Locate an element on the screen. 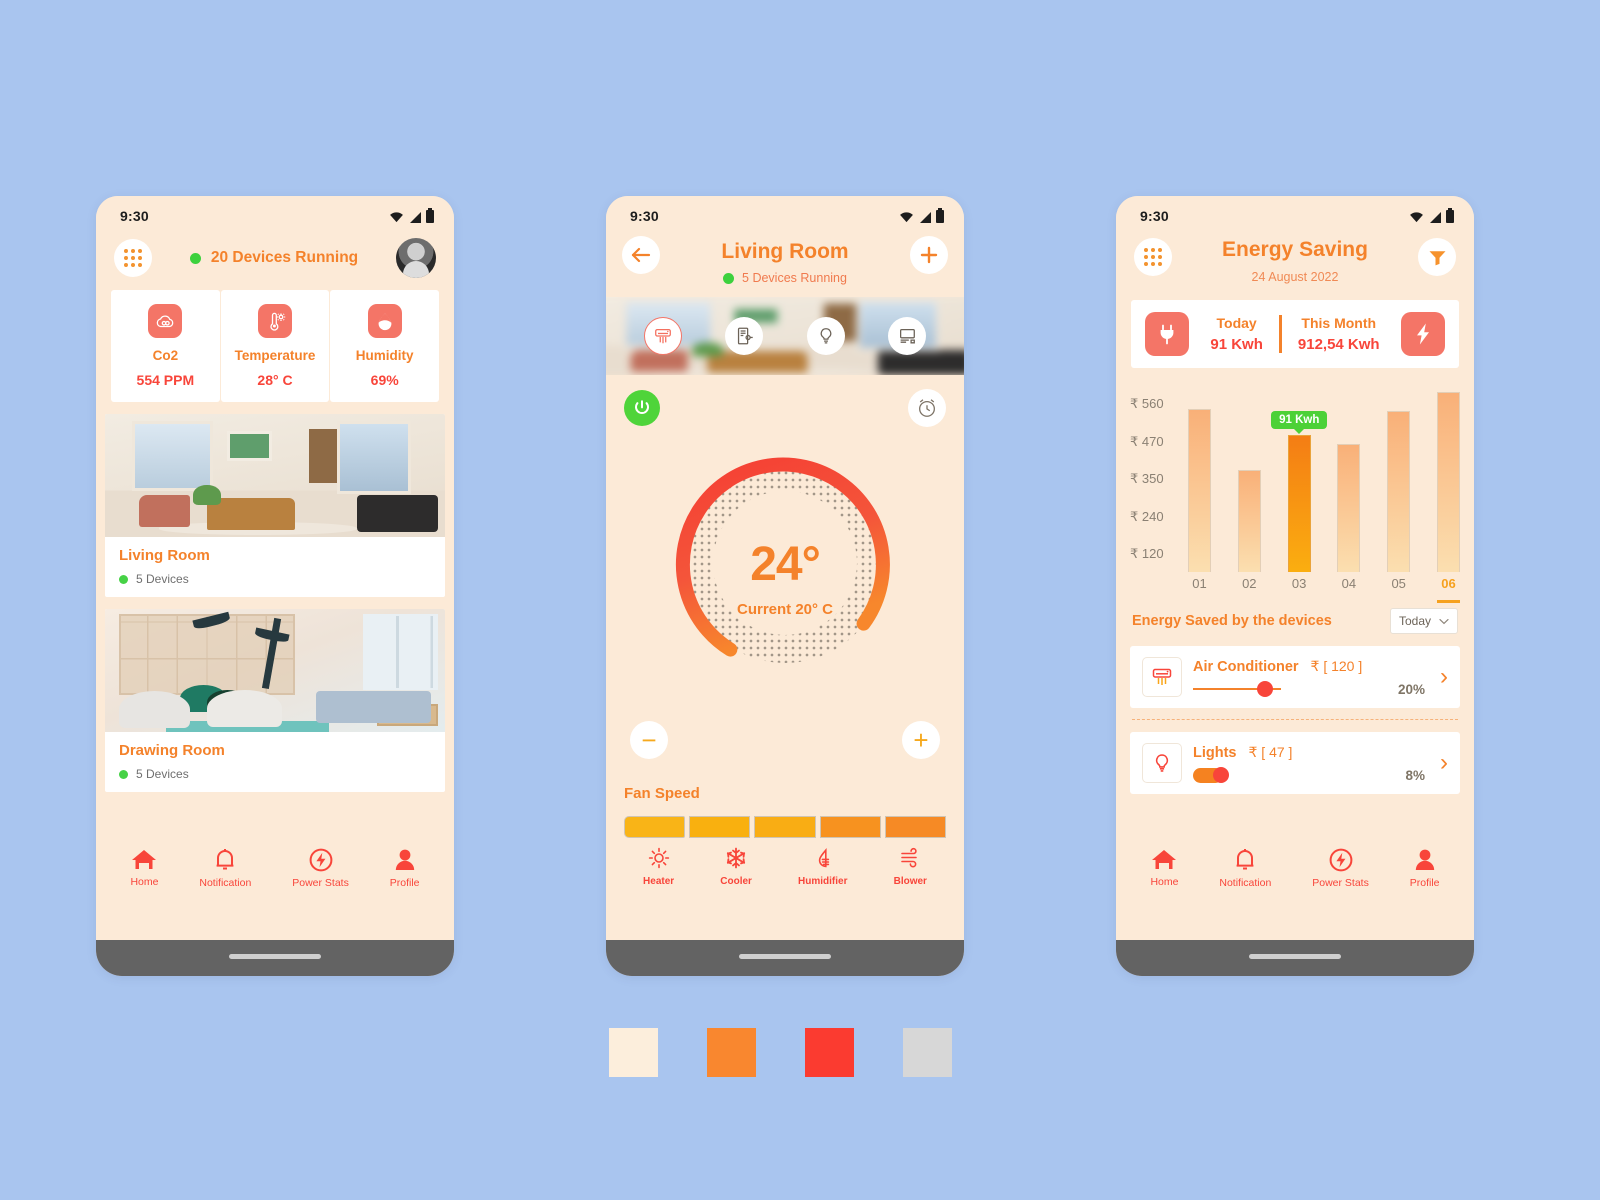 This screenshot has width=1600, height=1200. energy-device-controls: 8% is located at coordinates (1309, 775).